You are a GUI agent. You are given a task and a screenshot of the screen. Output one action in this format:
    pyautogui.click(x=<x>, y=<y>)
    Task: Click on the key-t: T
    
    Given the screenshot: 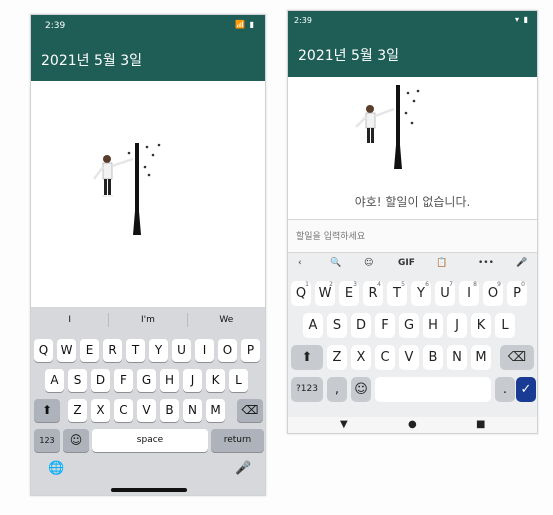 What is the action you would take?
    pyautogui.click(x=135, y=350)
    